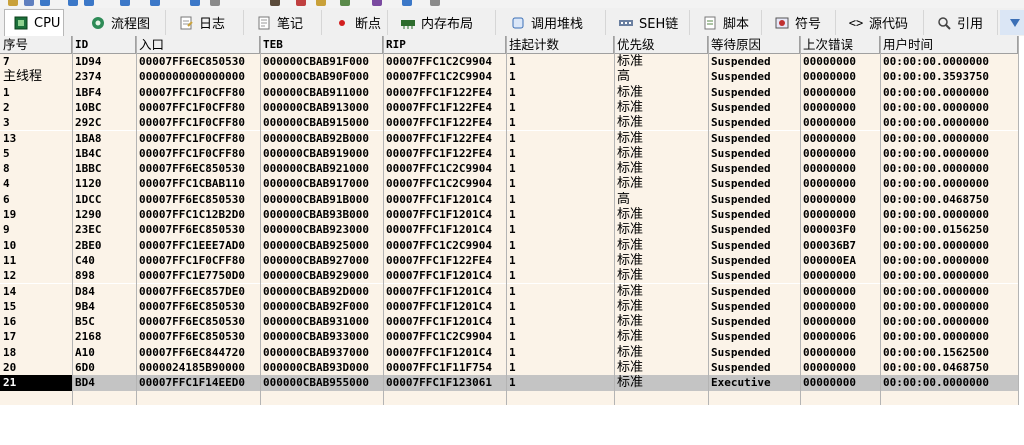 The image size is (1024, 445). What do you see at coordinates (377, 3) in the screenshot?
I see `function-icon` at bounding box center [377, 3].